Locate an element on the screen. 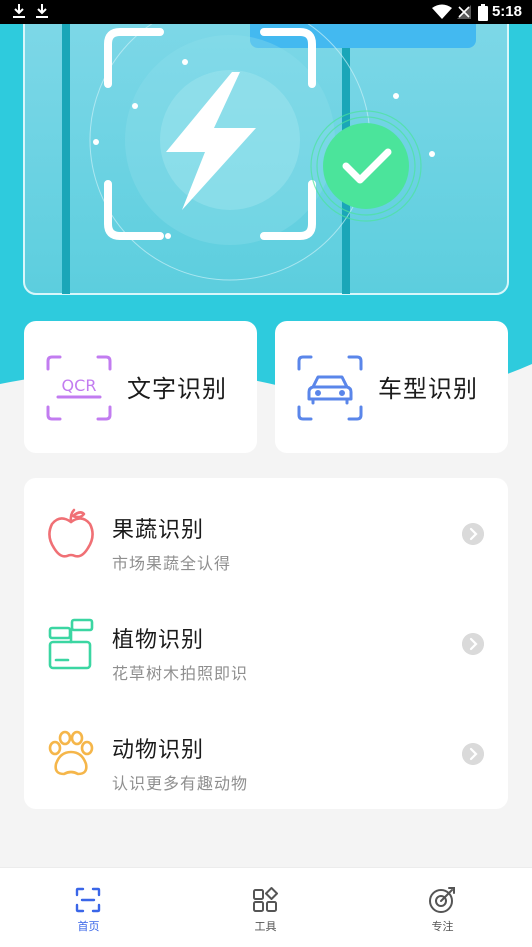 Image resolution: width=532 pixels, height=947 pixels. paw-icon is located at coordinates (71, 753).